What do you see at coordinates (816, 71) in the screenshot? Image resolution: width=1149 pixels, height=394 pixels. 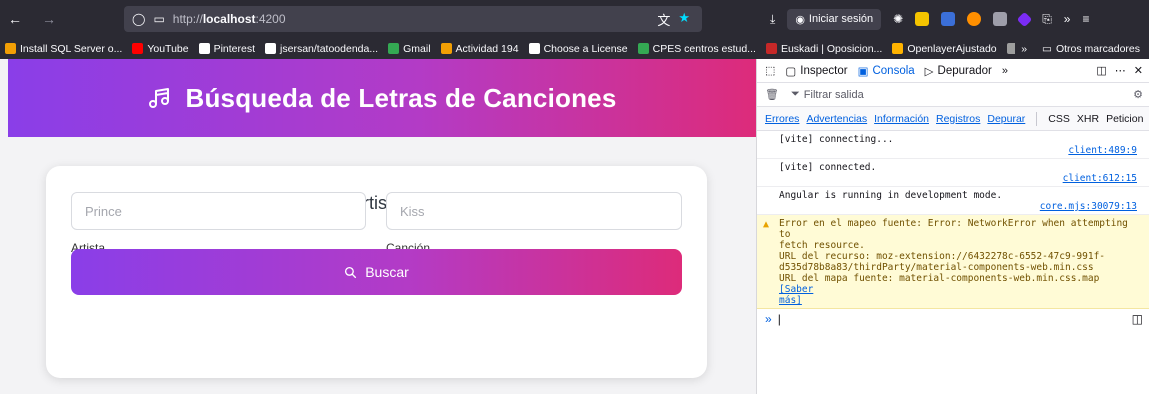 I see `tab-inspector: ▢ Inspector` at bounding box center [816, 71].